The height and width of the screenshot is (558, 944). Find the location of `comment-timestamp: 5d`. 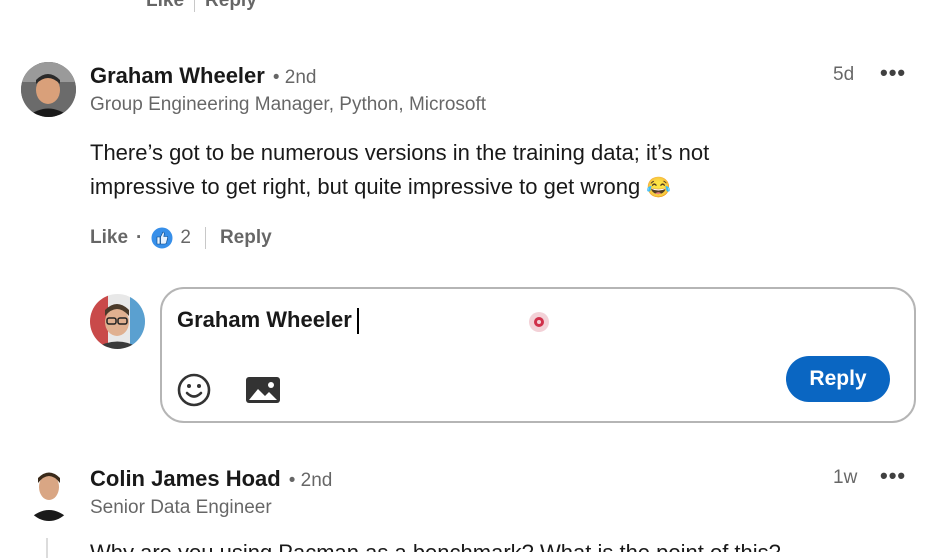

comment-timestamp: 5d is located at coordinates (844, 74).